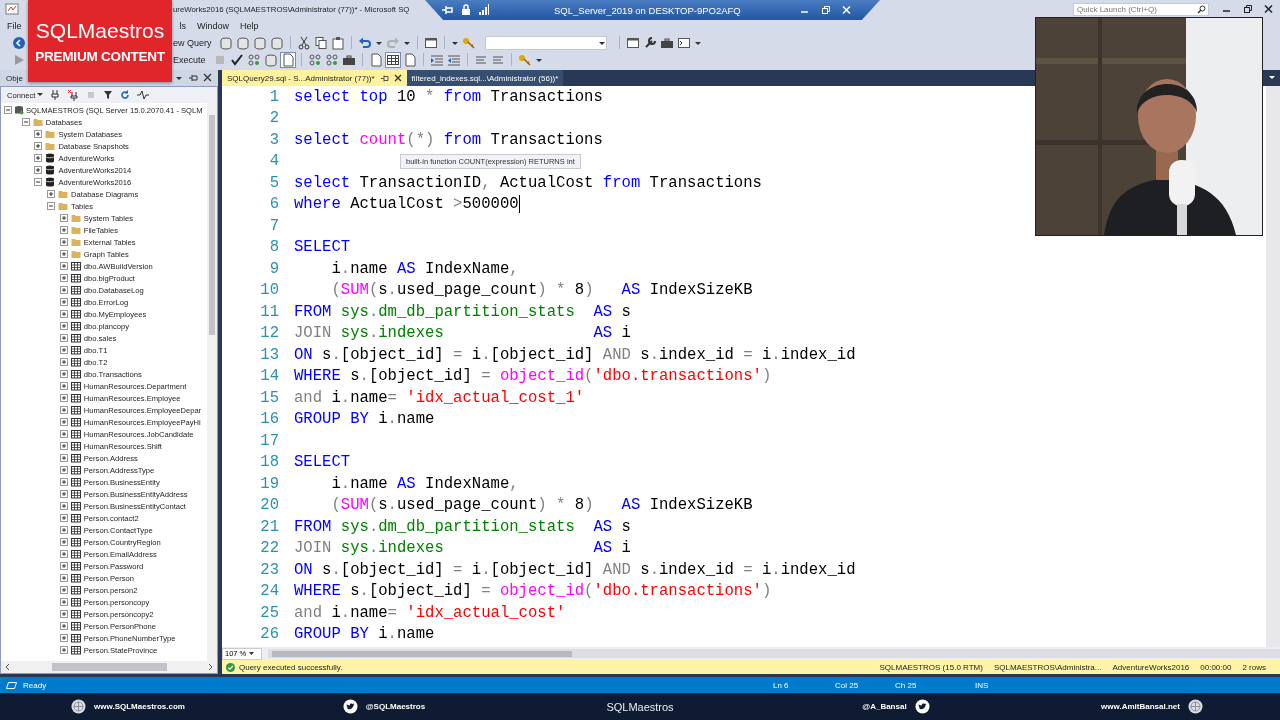 The height and width of the screenshot is (720, 1280). What do you see at coordinates (485, 78) in the screenshot?
I see `document-tab: filtered_indexes.sql...\Administrator (56))*` at bounding box center [485, 78].